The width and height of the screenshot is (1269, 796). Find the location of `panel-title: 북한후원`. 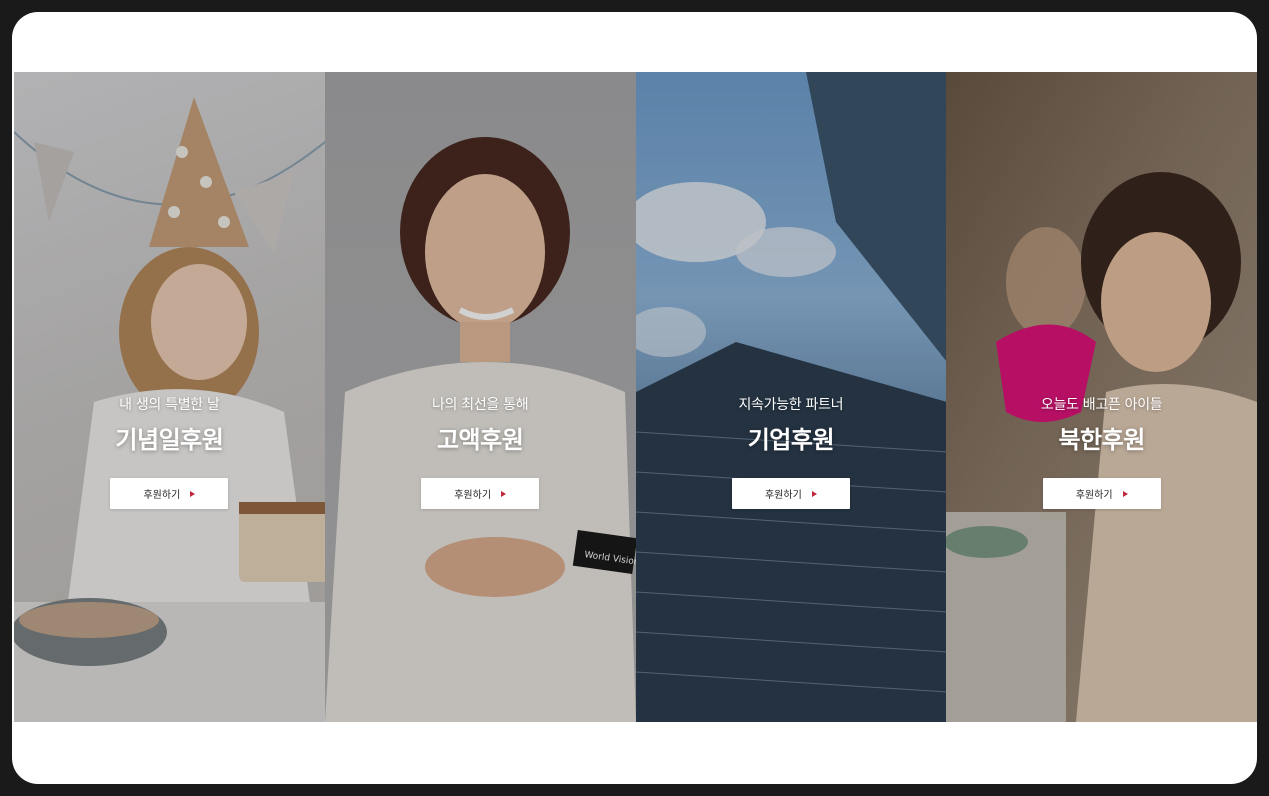

panel-title: 북한후원 is located at coordinates (1101, 440).